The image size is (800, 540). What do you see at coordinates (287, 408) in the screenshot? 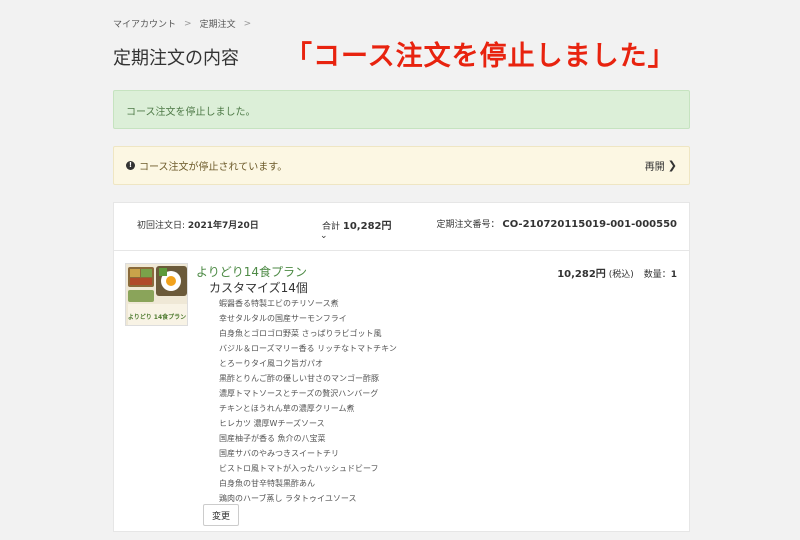
I see `list-item: チキンとほうれん草の濃厚クリーム煮` at bounding box center [287, 408].